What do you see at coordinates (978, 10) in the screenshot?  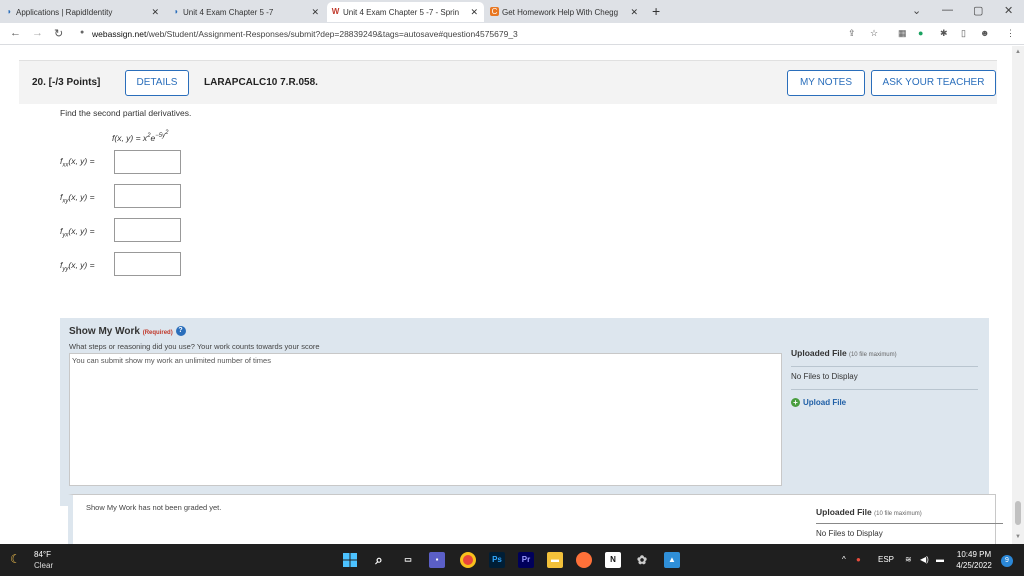 I see `maximize-icon: ▢` at bounding box center [978, 10].